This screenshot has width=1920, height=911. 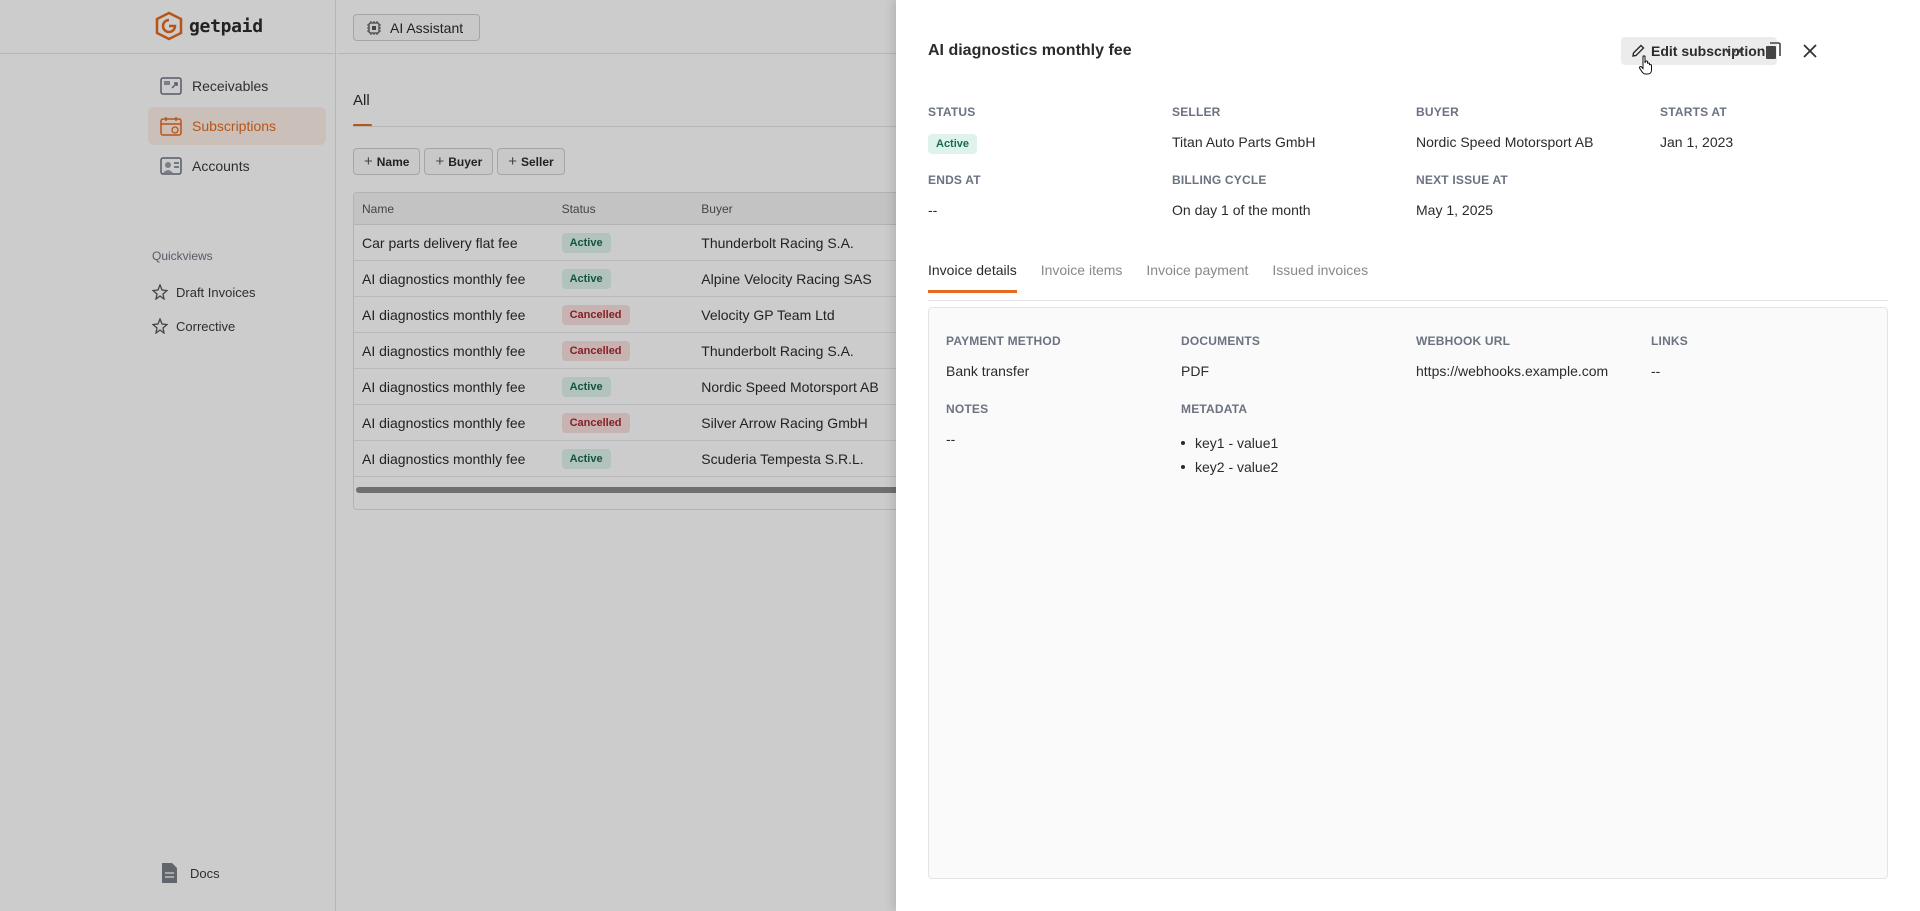 What do you see at coordinates (953, 129) in the screenshot?
I see `field-status: STATUS Active` at bounding box center [953, 129].